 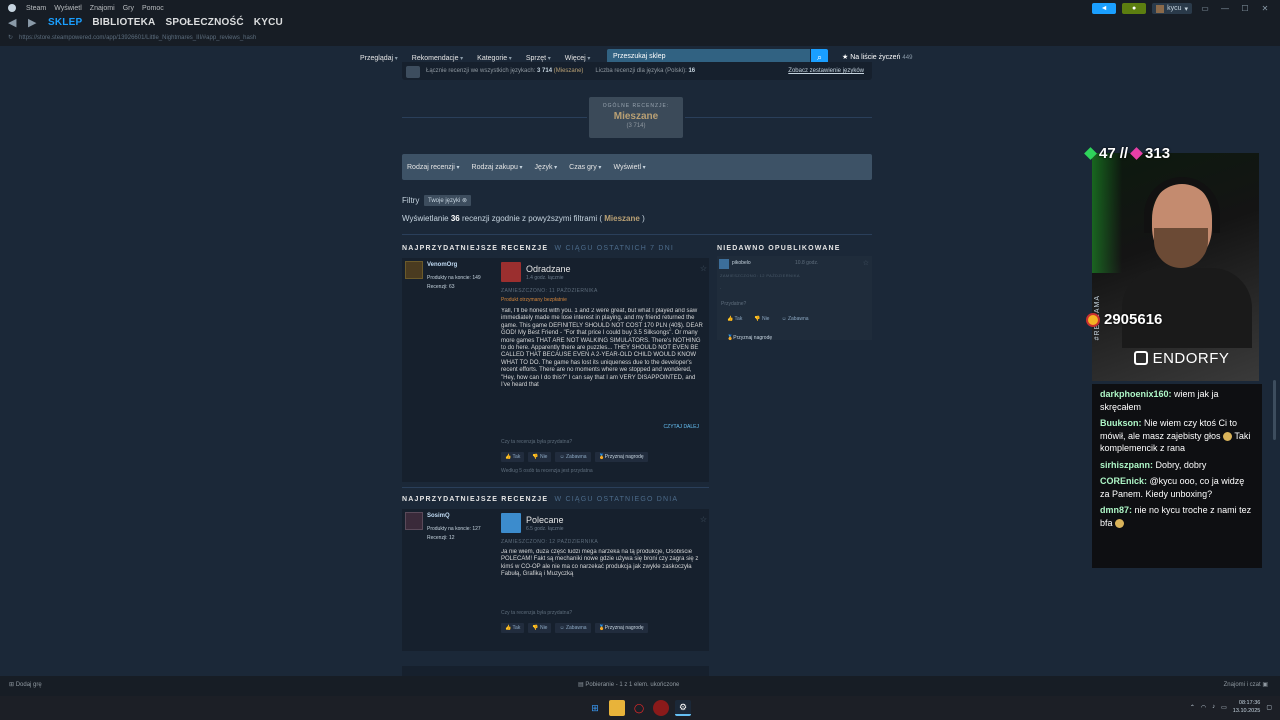 I want to click on notification-icon: ▢, so click(x=1269, y=707).